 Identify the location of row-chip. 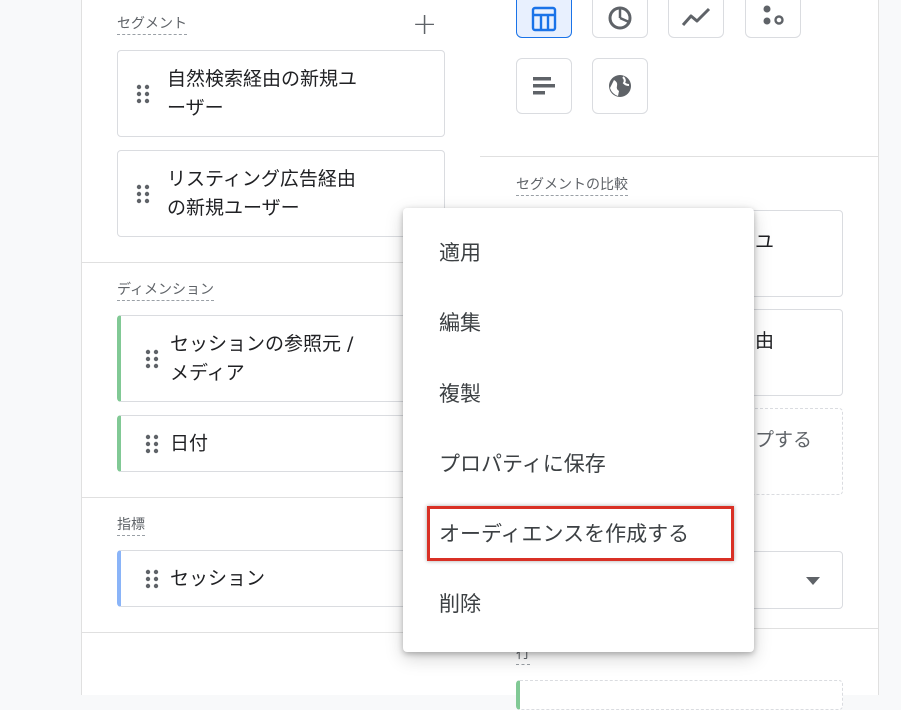
(679, 695).